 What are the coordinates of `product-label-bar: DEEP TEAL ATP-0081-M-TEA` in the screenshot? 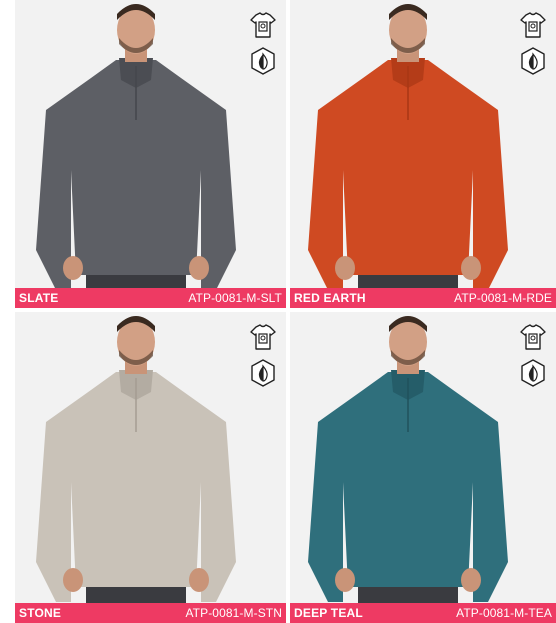 It's located at (423, 613).